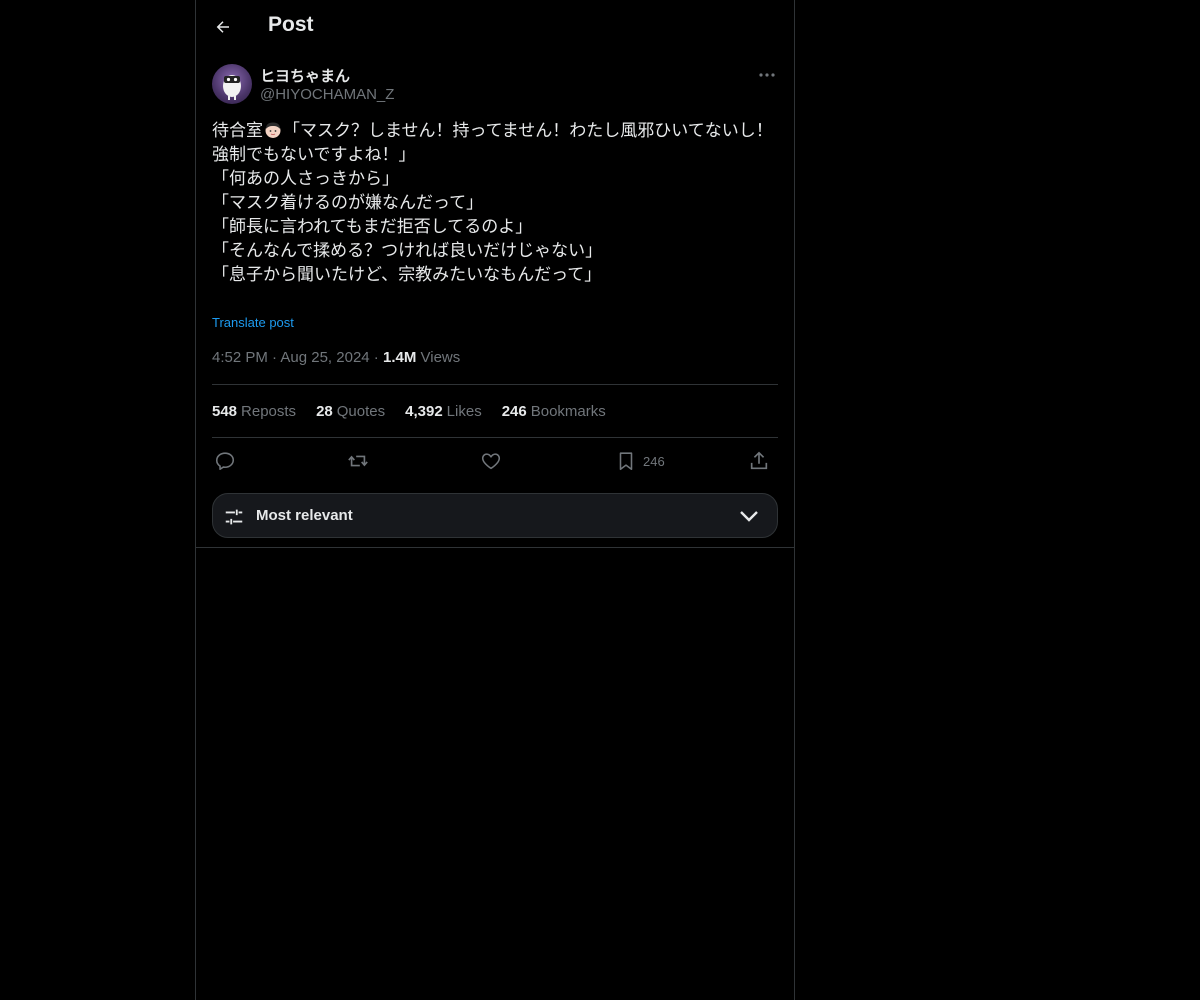 The width and height of the screenshot is (1200, 1000). What do you see at coordinates (237, 131) in the screenshot?
I see `post-text-line1-prefix: 待合室` at bounding box center [237, 131].